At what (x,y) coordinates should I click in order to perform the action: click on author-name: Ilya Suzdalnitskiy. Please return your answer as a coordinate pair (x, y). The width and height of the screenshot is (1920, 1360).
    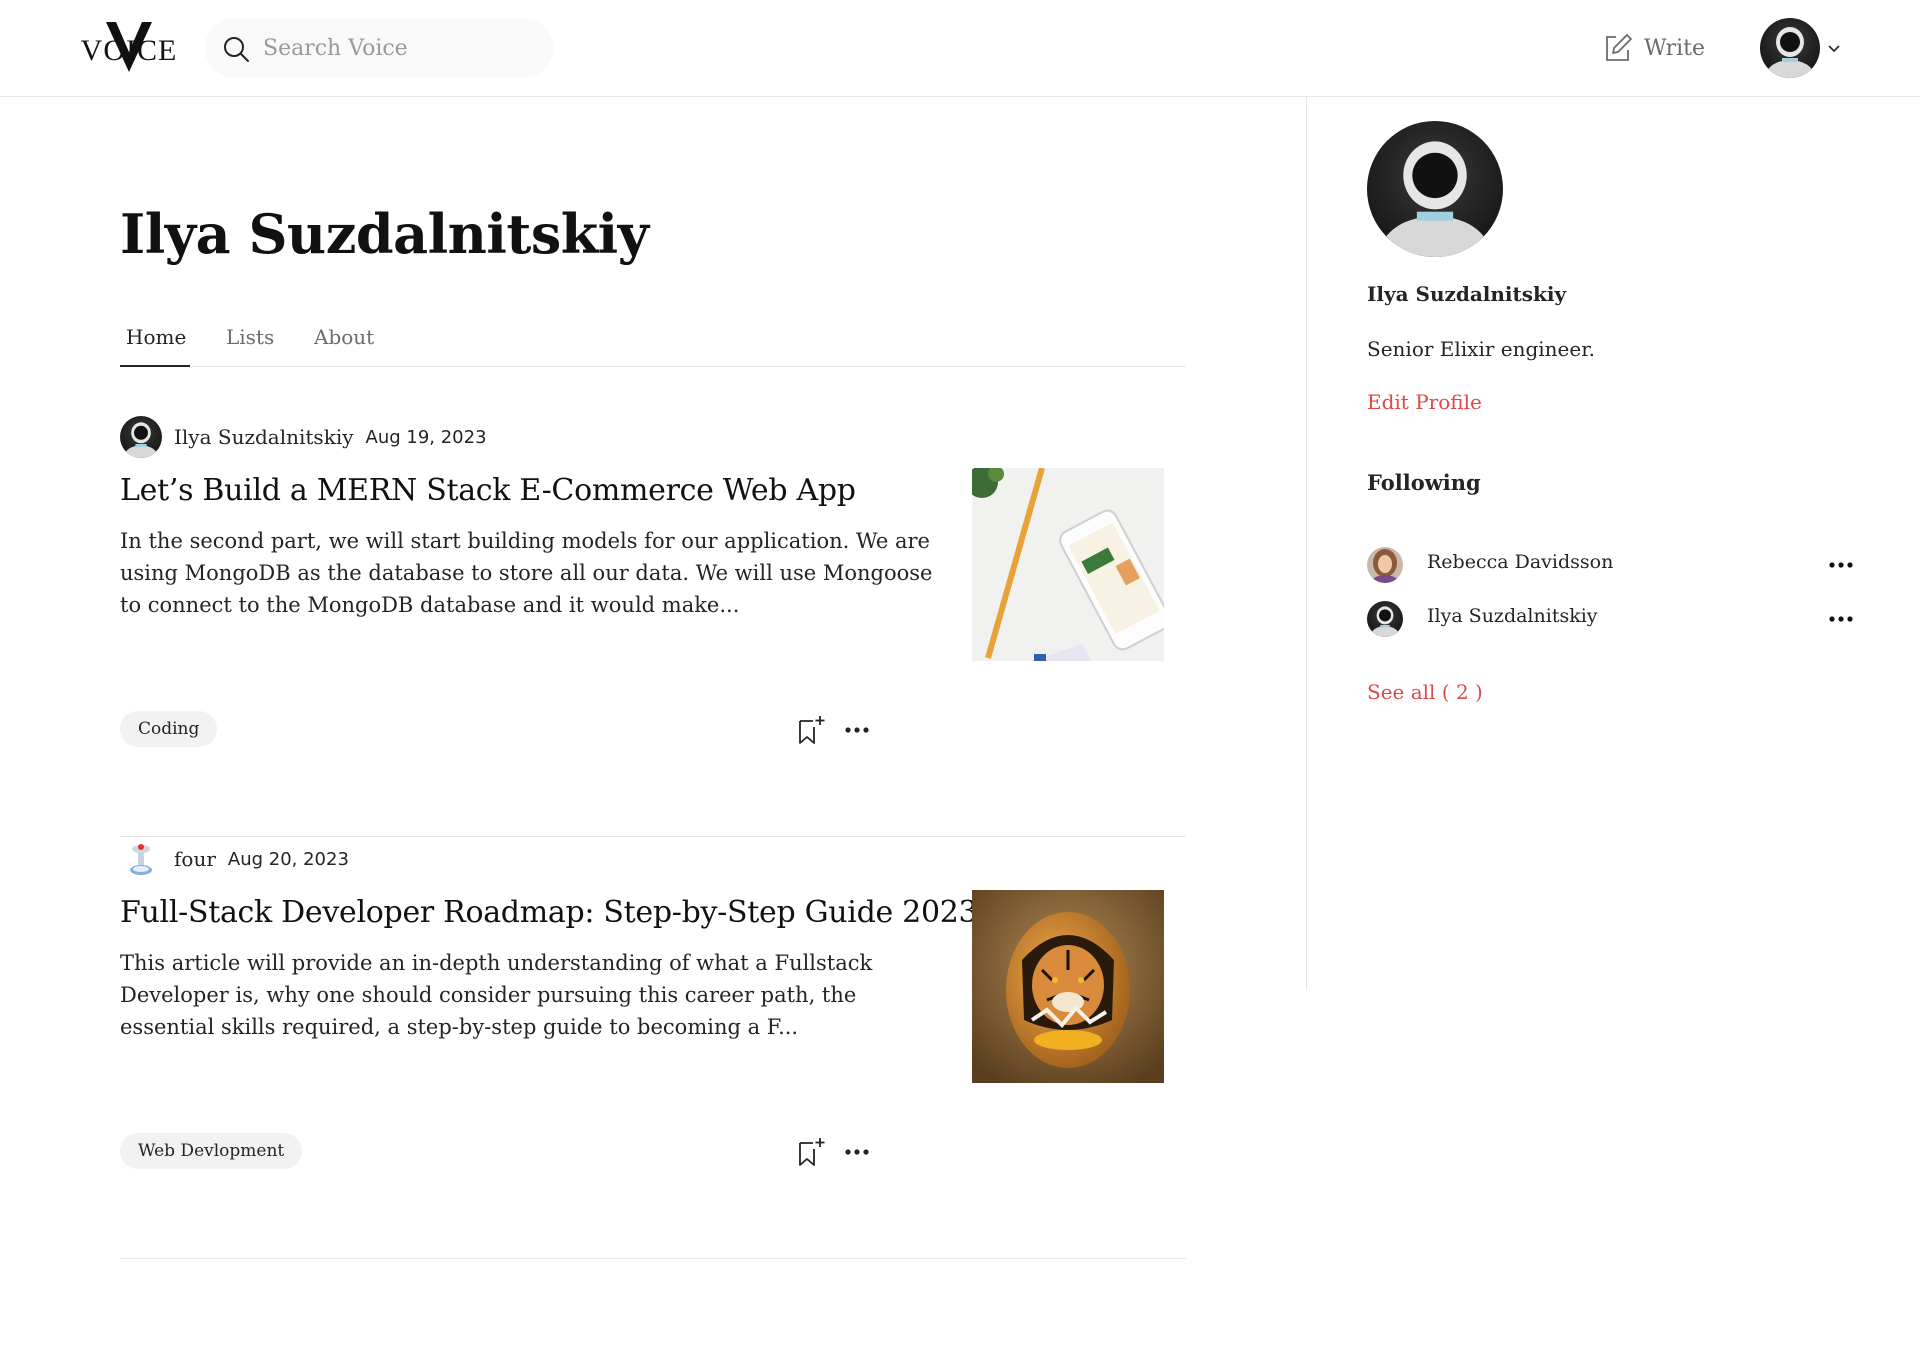
    Looking at the image, I should click on (264, 437).